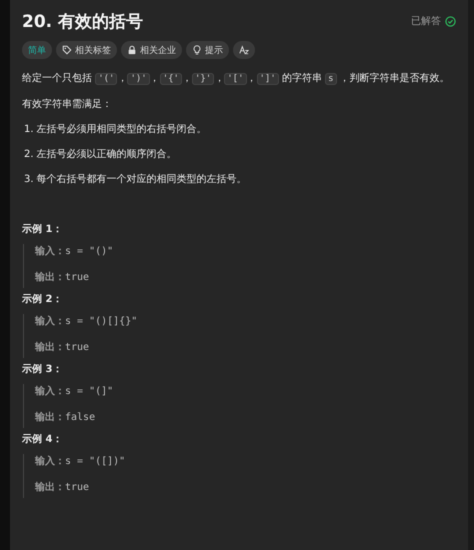 Image resolution: width=474 pixels, height=550 pixels. I want to click on problem-title: 20. 有效的括号, so click(83, 21).